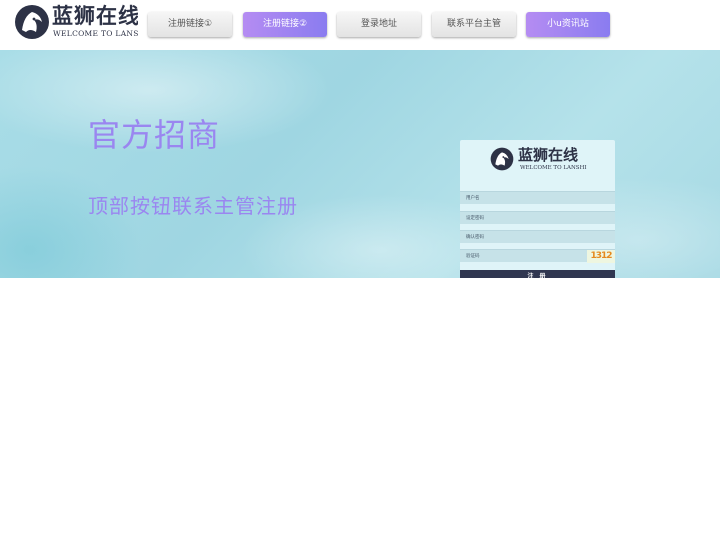 The image size is (720, 540). What do you see at coordinates (190, 24) in the screenshot?
I see `nav-register-link-1: 注册链接①` at bounding box center [190, 24].